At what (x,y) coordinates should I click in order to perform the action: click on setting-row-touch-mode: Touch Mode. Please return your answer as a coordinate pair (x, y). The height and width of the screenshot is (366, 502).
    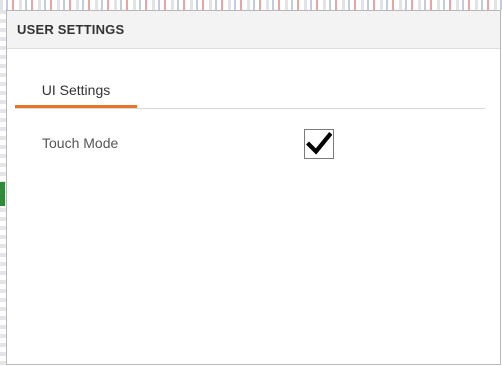
    Looking at the image, I should click on (253, 144).